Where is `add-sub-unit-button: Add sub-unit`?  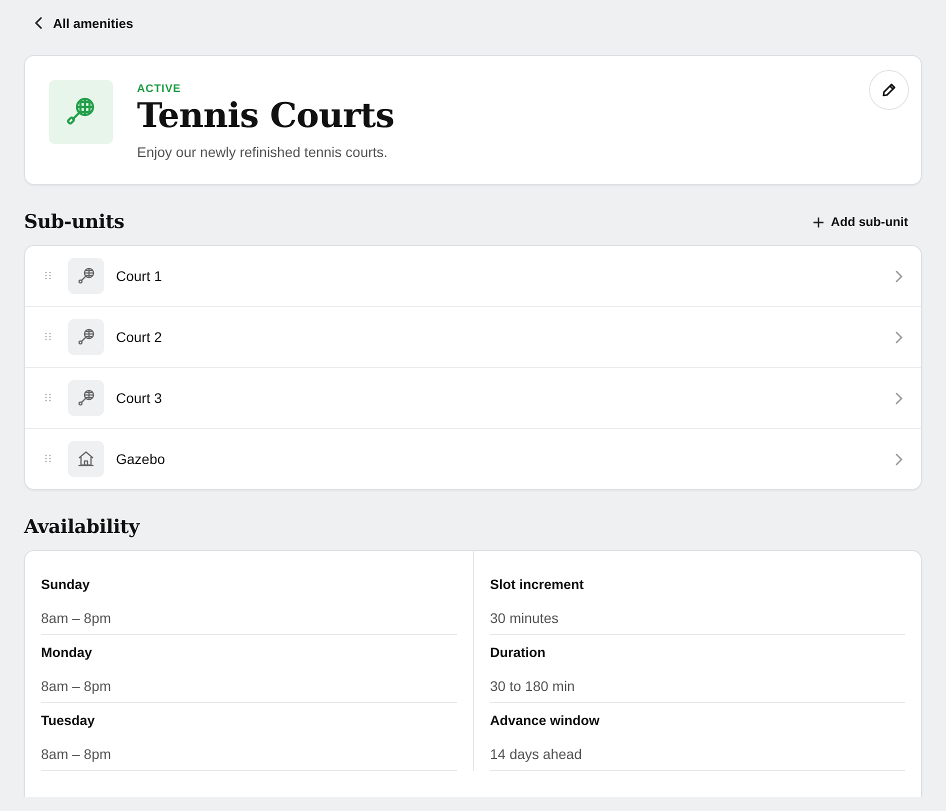 add-sub-unit-button: Add sub-unit is located at coordinates (865, 222).